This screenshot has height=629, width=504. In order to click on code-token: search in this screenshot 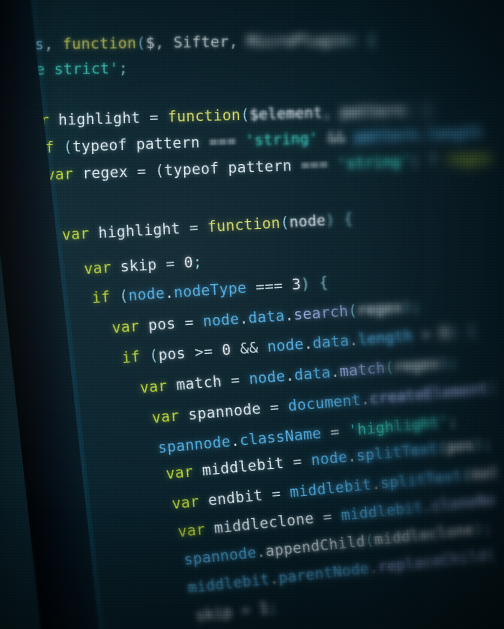, I will do `click(321, 313)`.